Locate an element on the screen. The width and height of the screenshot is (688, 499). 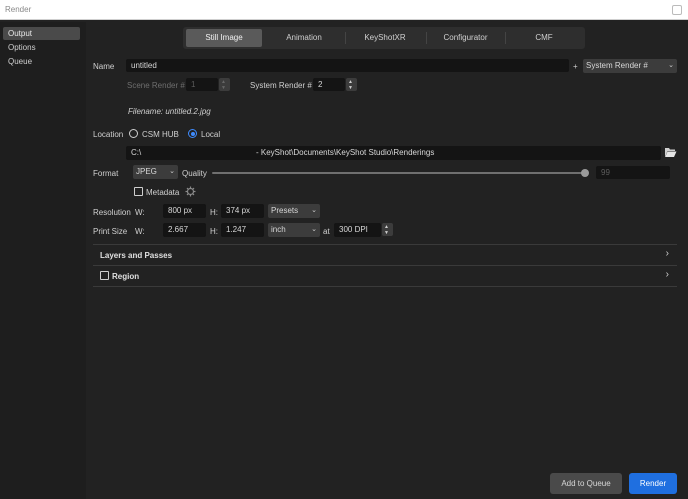
format-value: JPEG is located at coordinates (146, 171).